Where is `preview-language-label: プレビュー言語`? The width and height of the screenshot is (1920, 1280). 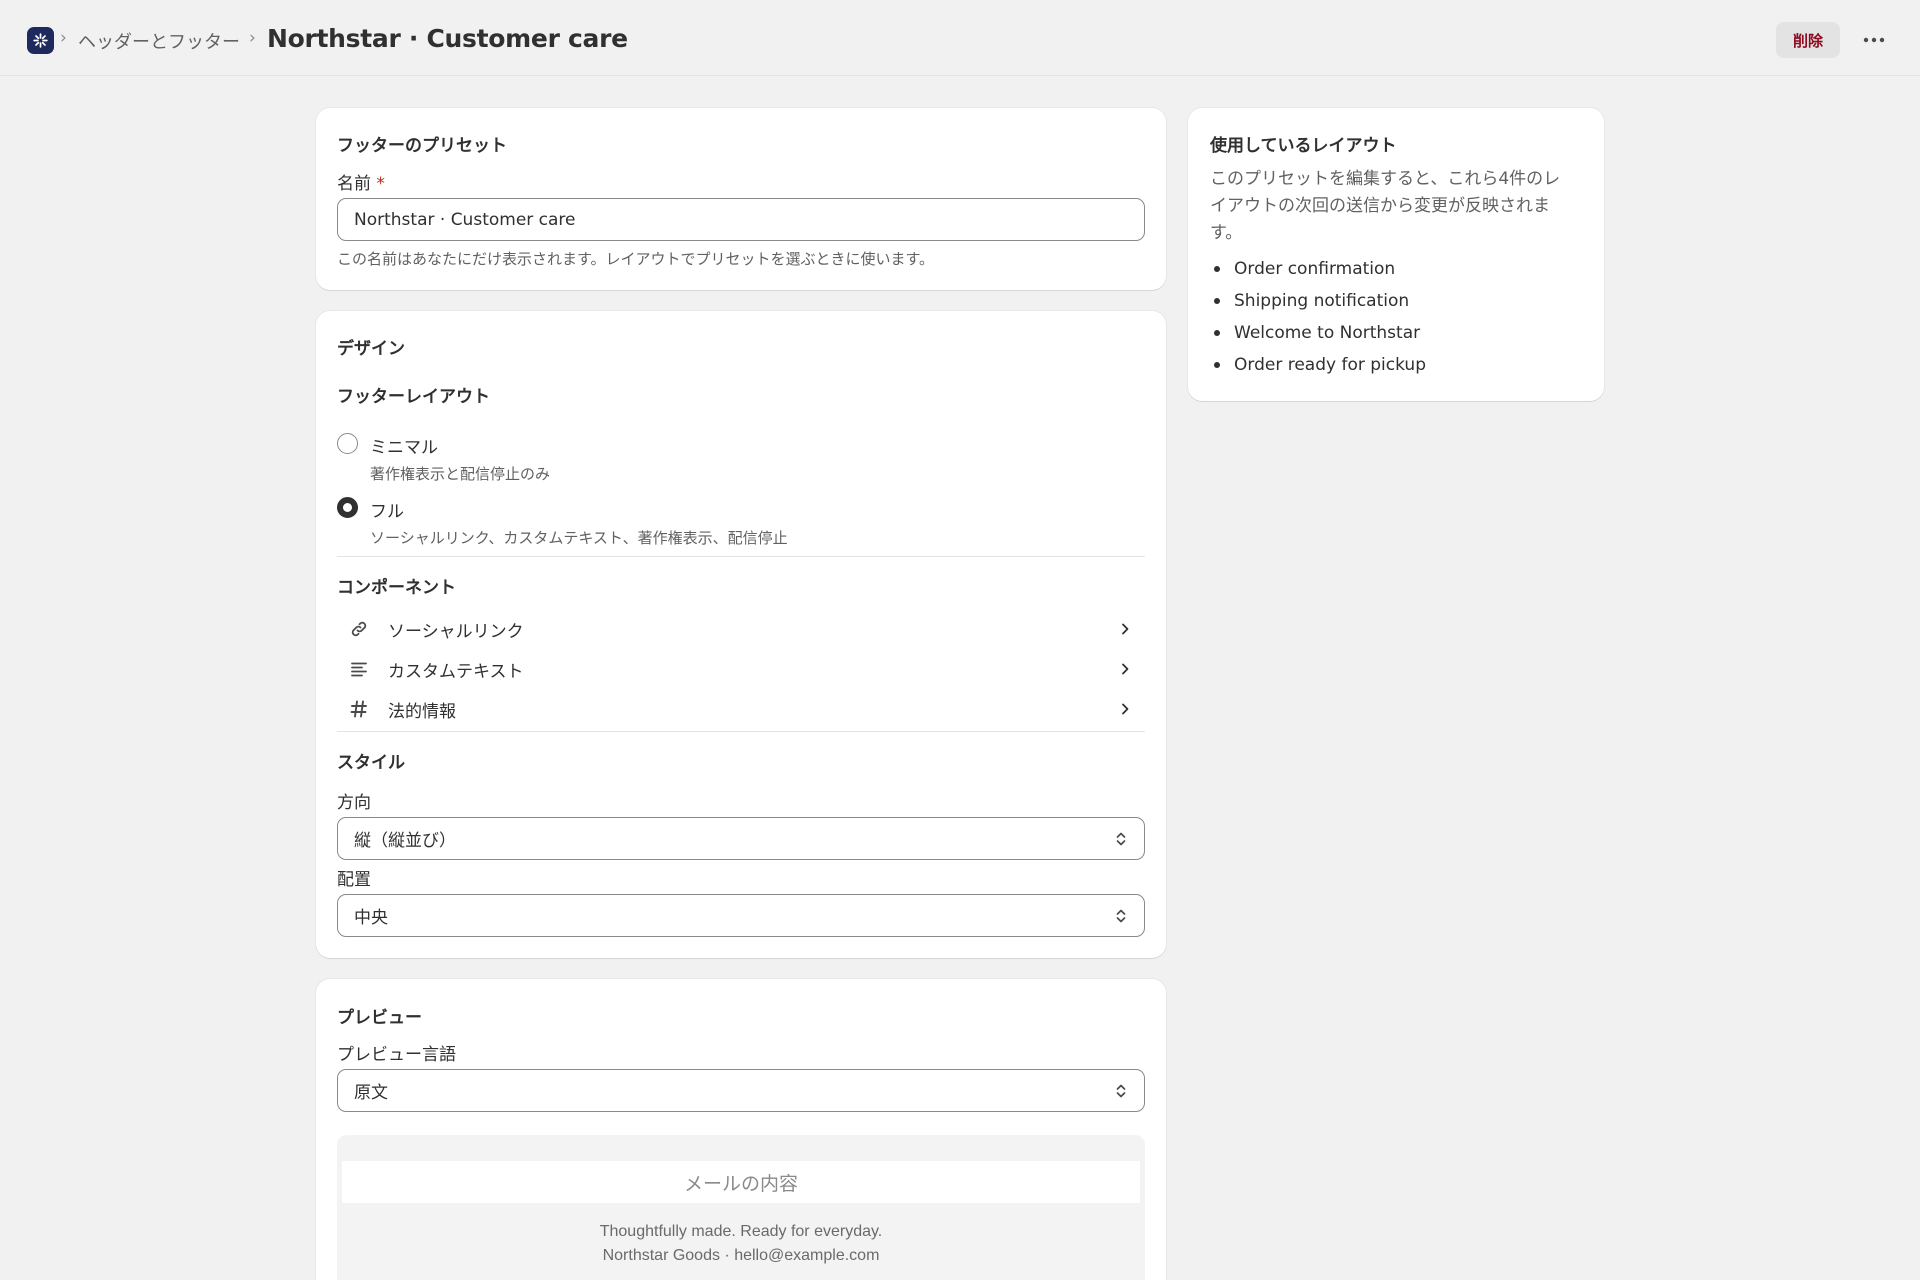 preview-language-label: プレビュー言語 is located at coordinates (396, 1055).